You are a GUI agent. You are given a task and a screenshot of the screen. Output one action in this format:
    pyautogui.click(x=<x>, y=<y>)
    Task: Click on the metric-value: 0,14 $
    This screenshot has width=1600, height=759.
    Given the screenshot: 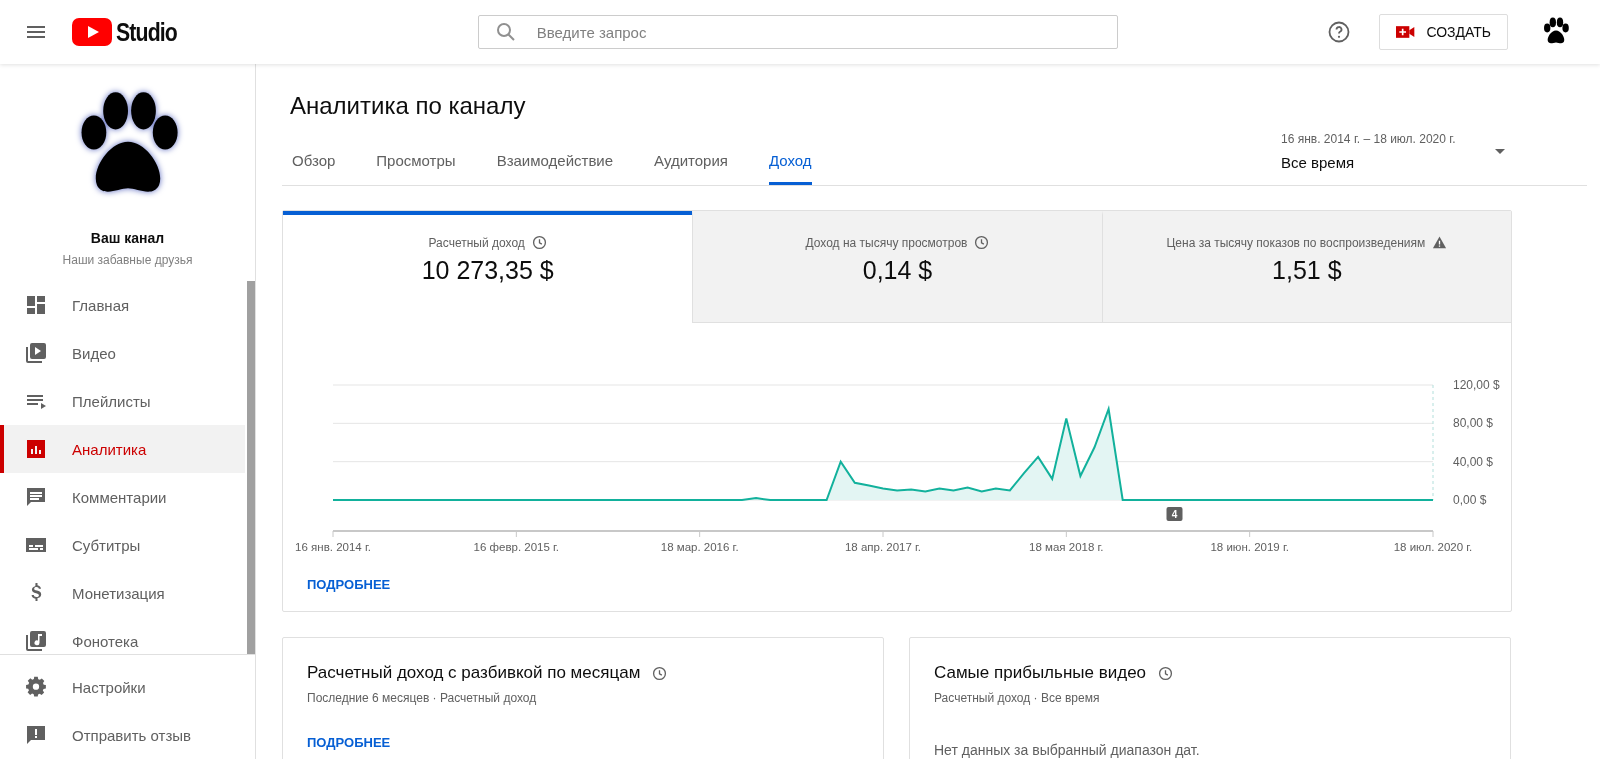 What is the action you would take?
    pyautogui.click(x=897, y=270)
    